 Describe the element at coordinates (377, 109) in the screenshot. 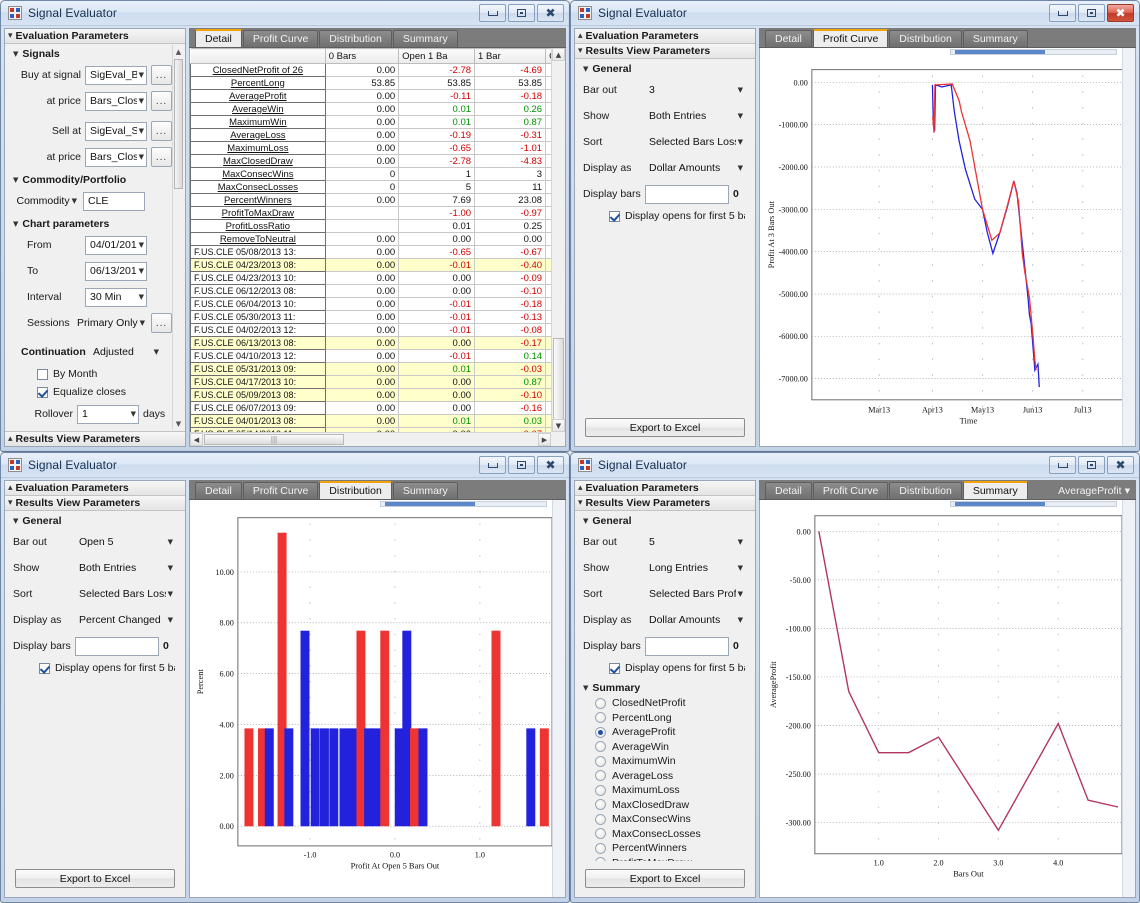

I see `table-row: AverageWin0.000.010.260.260.27` at that location.